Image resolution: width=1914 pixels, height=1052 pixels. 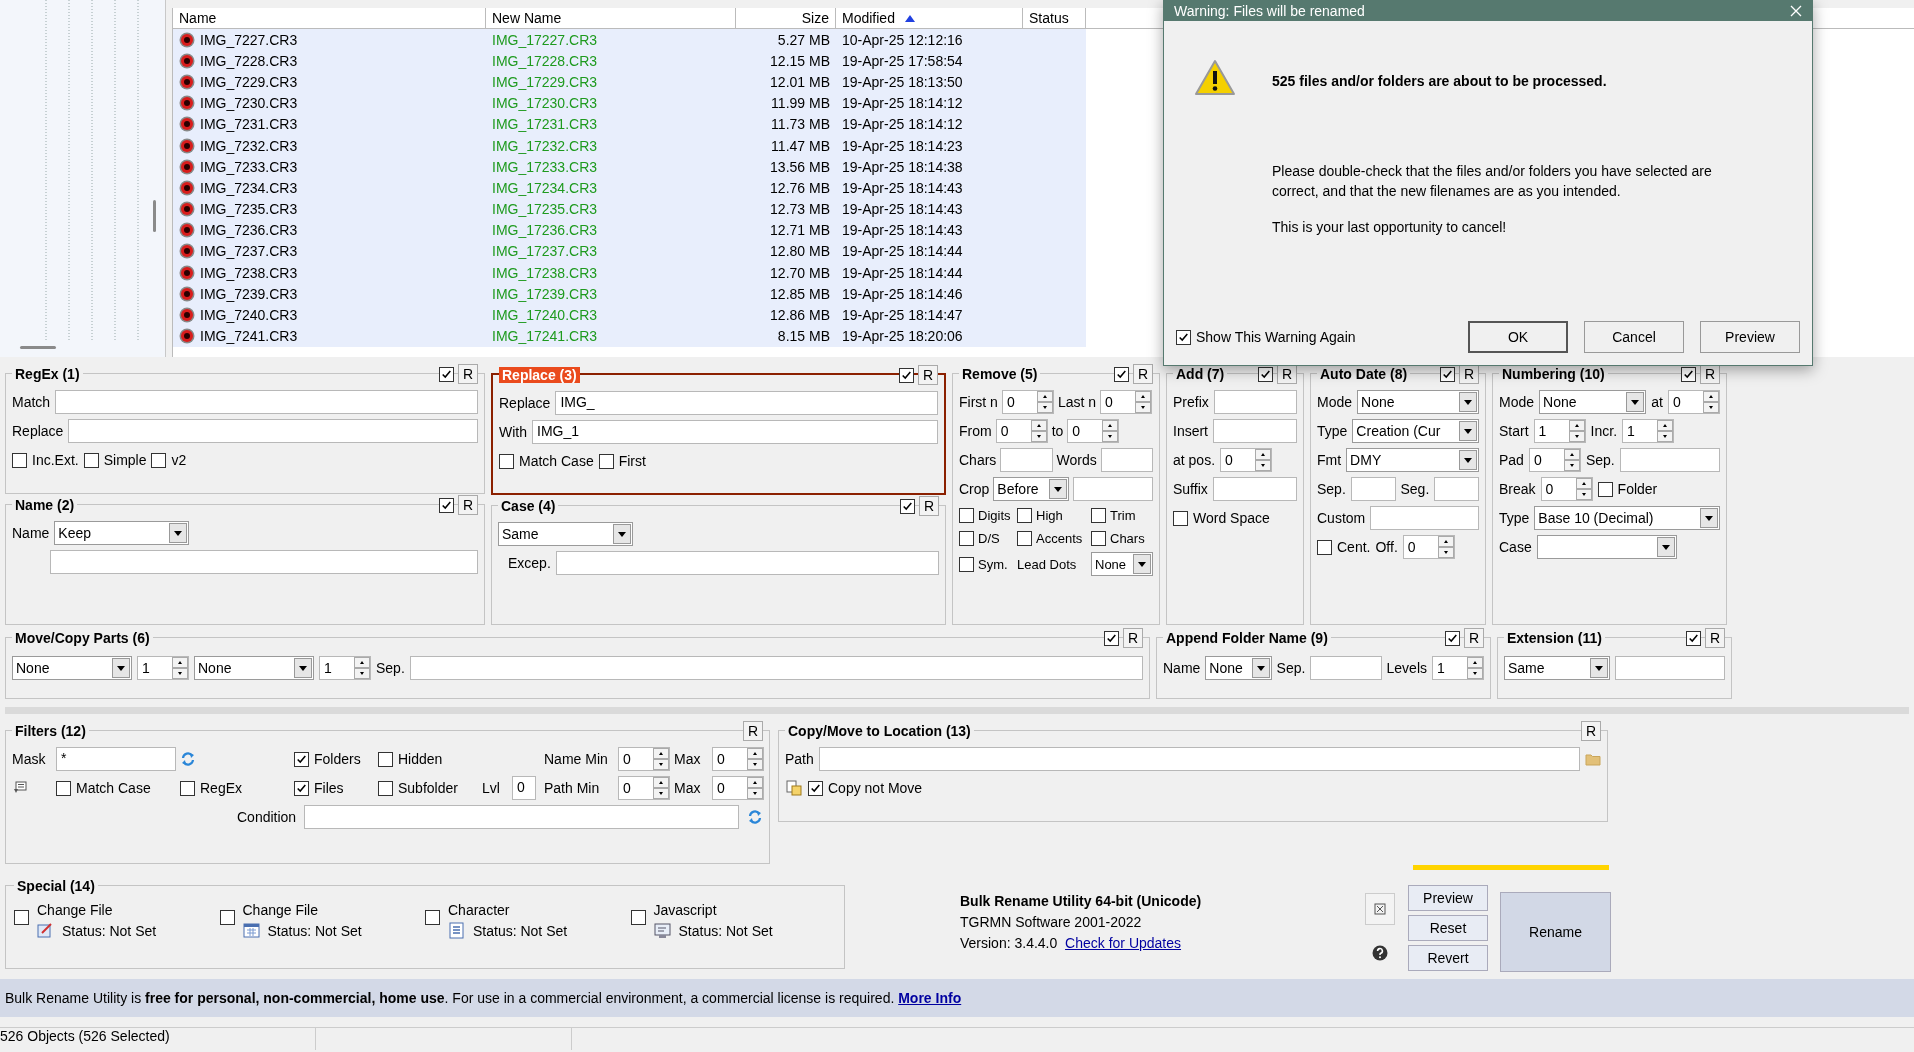 I want to click on dropdown: Creation (Cur, so click(x=1415, y=431).